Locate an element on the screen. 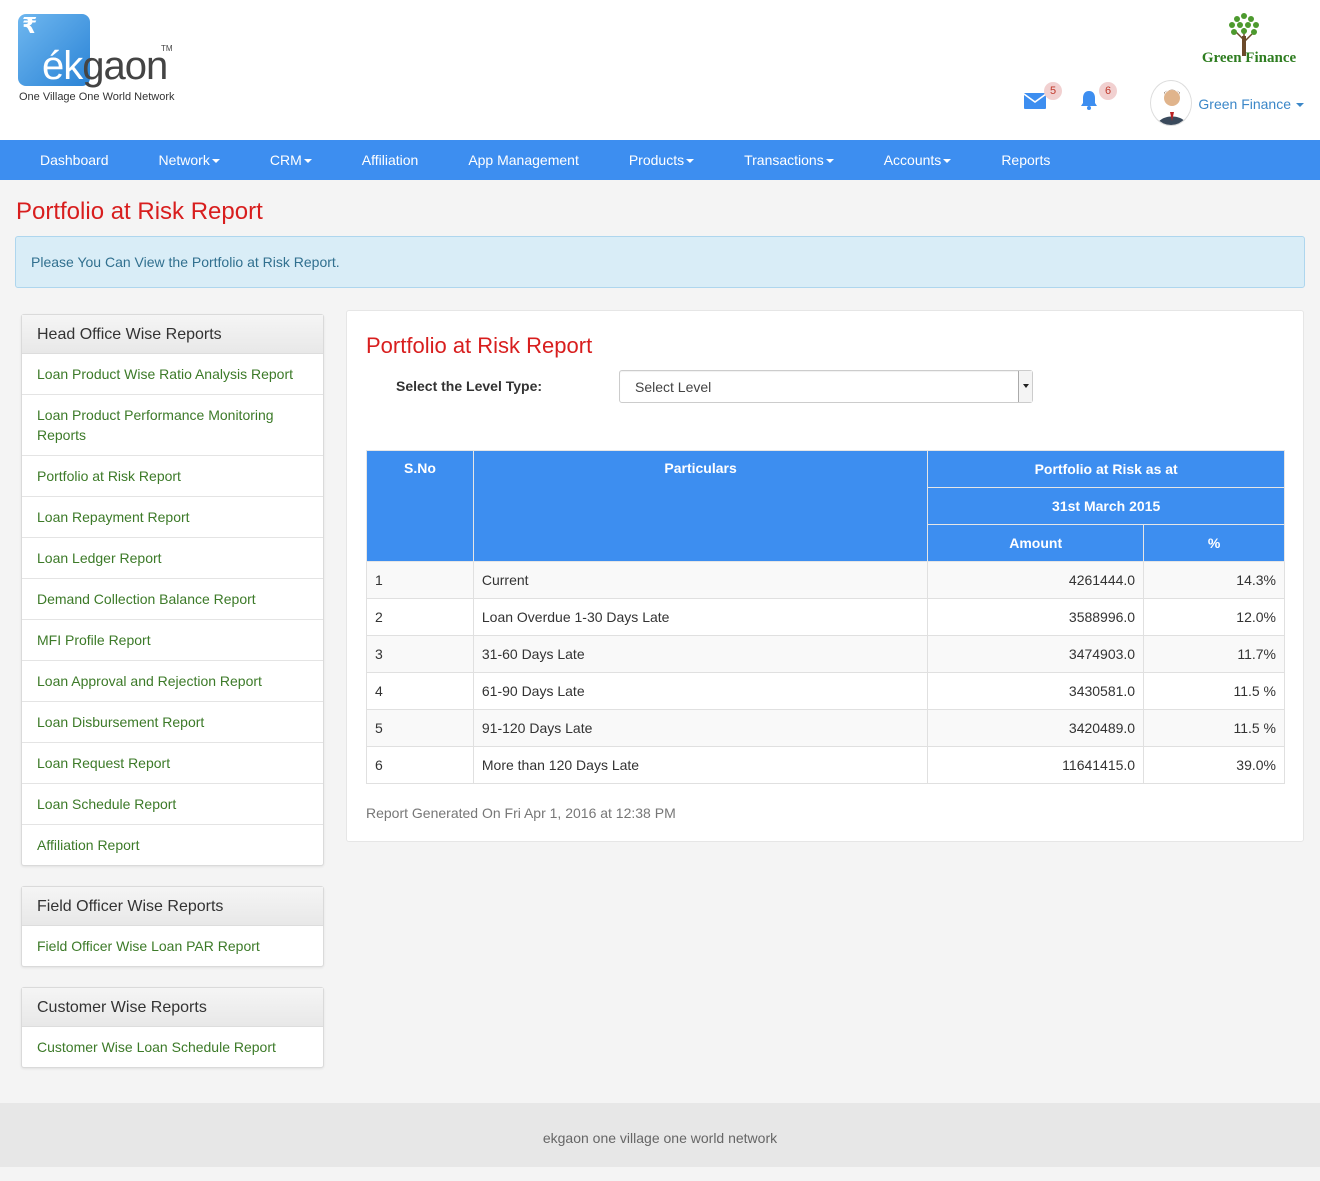 The image size is (1320, 1181). cell-percent: 11.7% is located at coordinates (1214, 654).